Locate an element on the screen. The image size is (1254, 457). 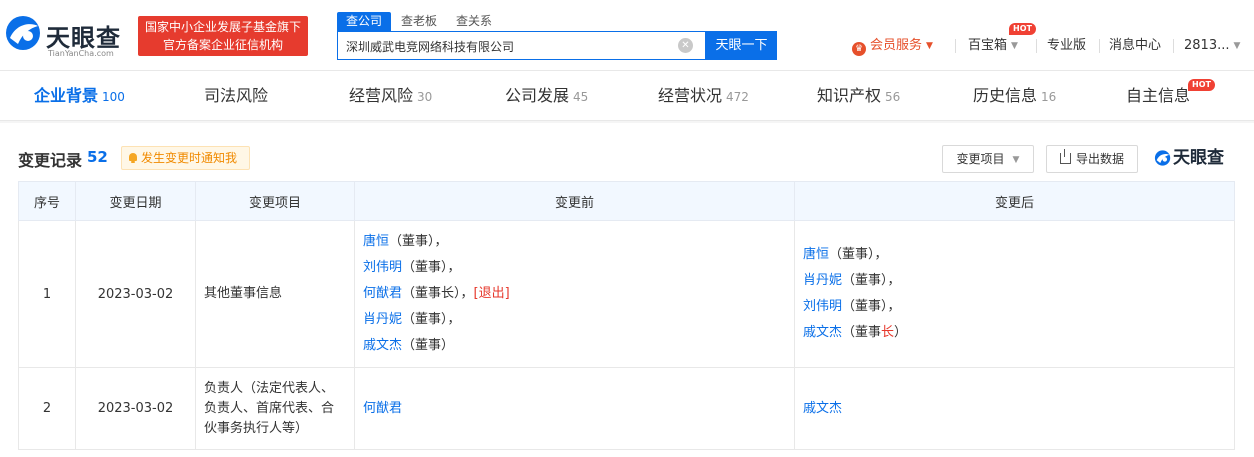
tab-operating-risk: 经营风险 30 is located at coordinates (390, 96).